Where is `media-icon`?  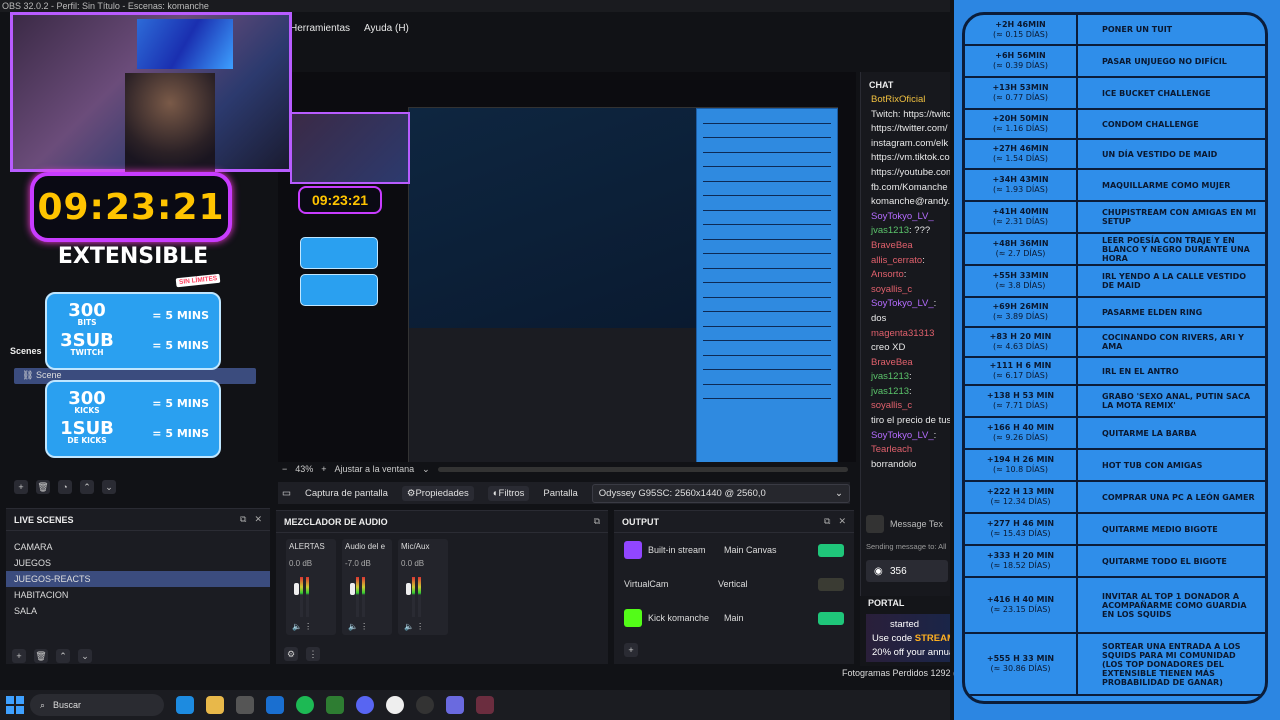
media-icon is located at coordinates (395, 705).